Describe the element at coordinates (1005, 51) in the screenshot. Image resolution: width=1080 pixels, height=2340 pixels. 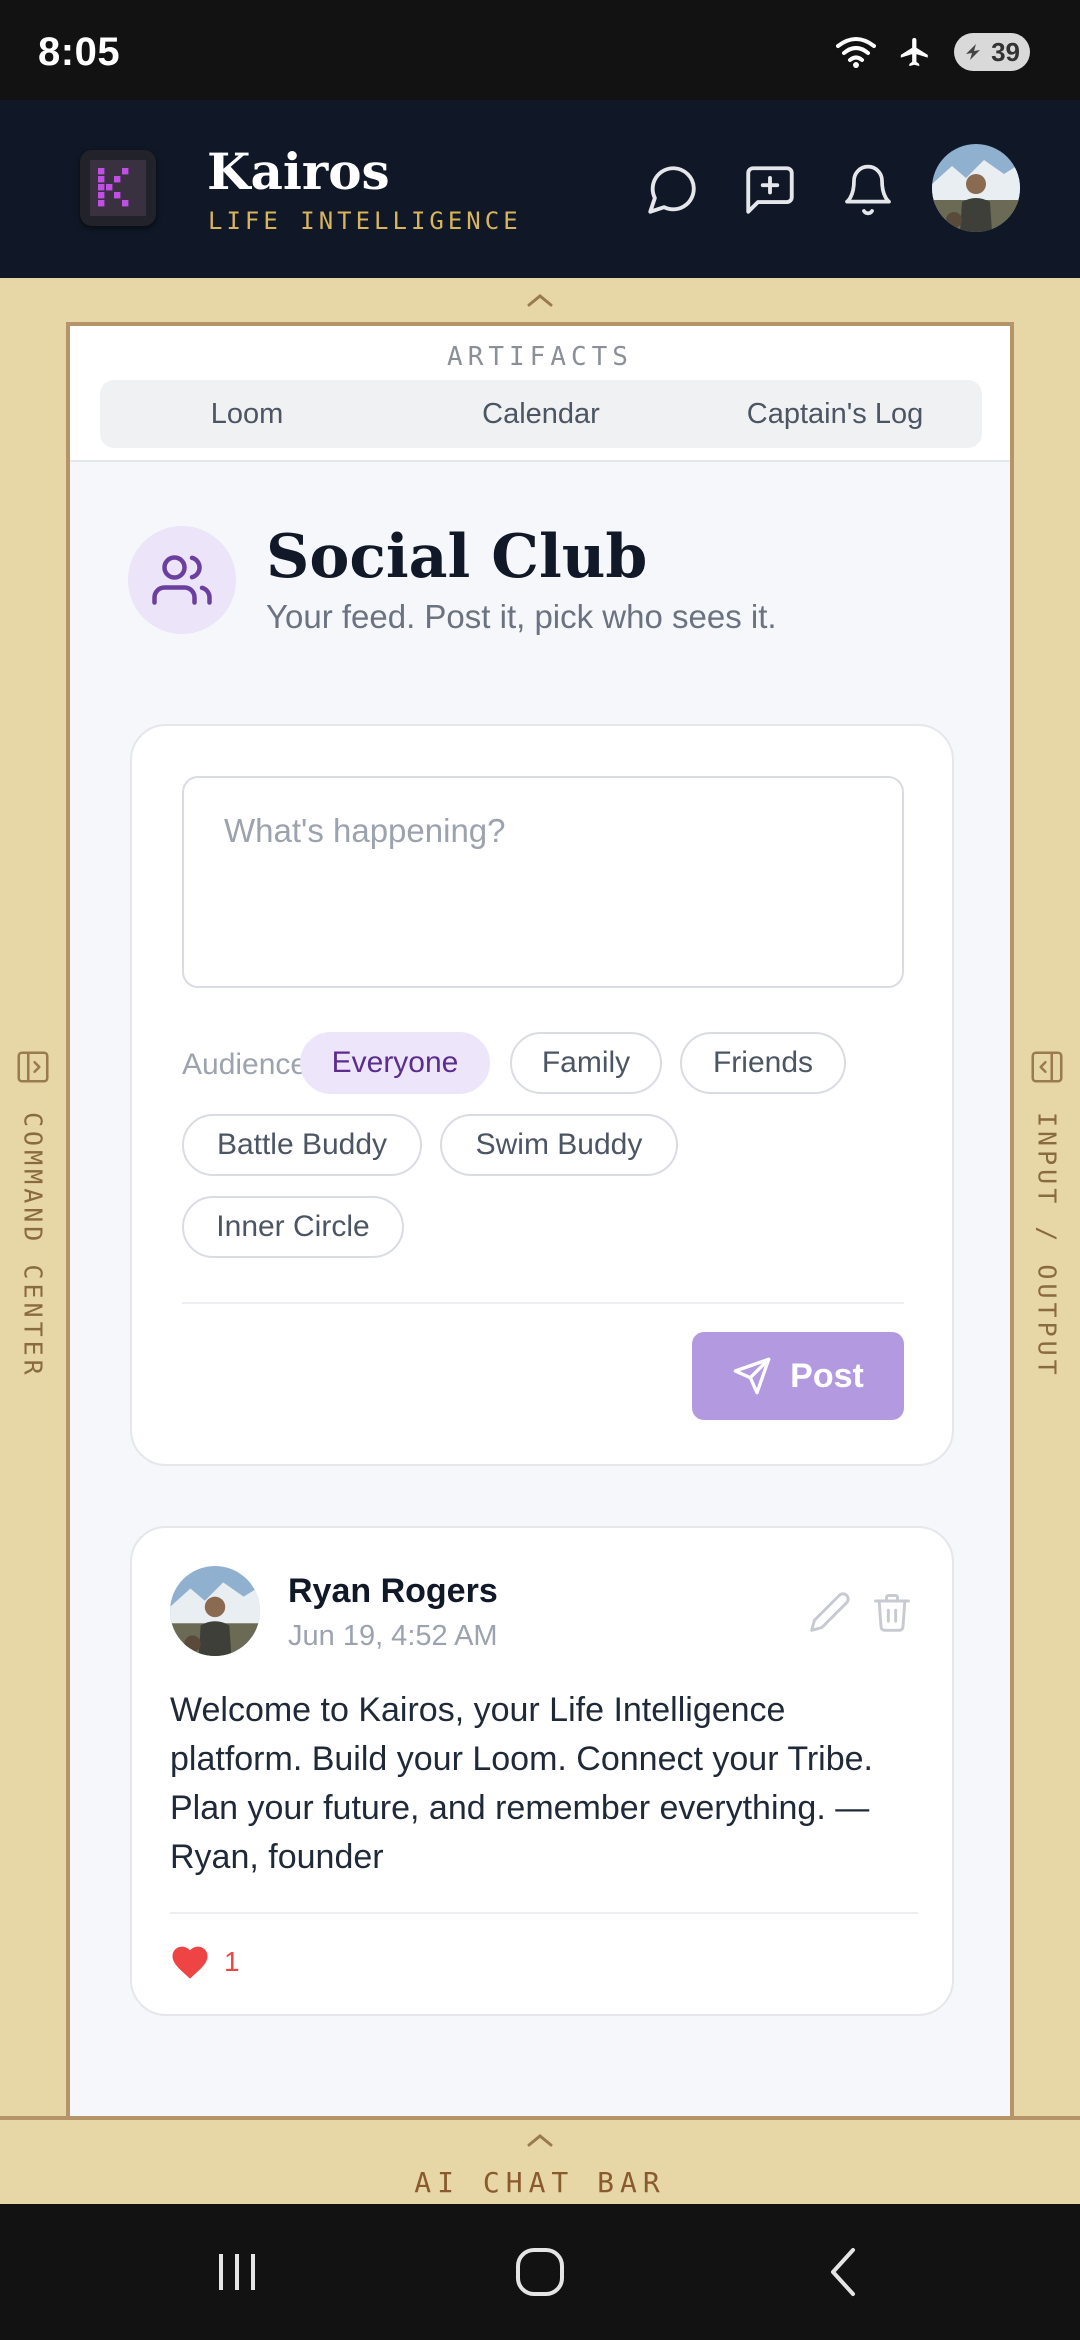
I see `battery-level: 39` at that location.